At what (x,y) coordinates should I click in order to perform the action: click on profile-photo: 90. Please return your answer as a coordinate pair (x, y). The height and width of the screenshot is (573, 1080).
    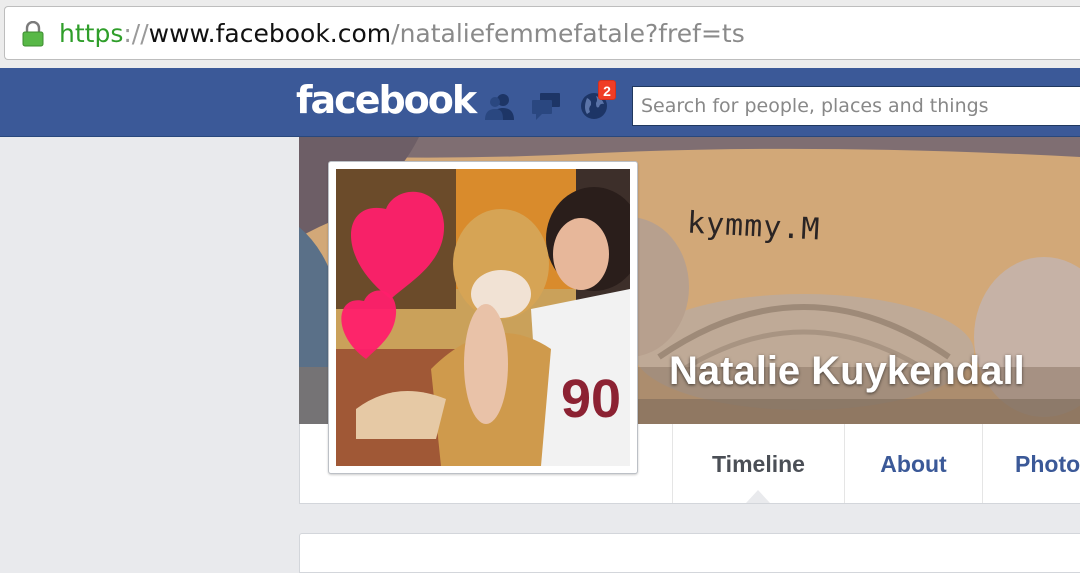
    Looking at the image, I should click on (483, 317).